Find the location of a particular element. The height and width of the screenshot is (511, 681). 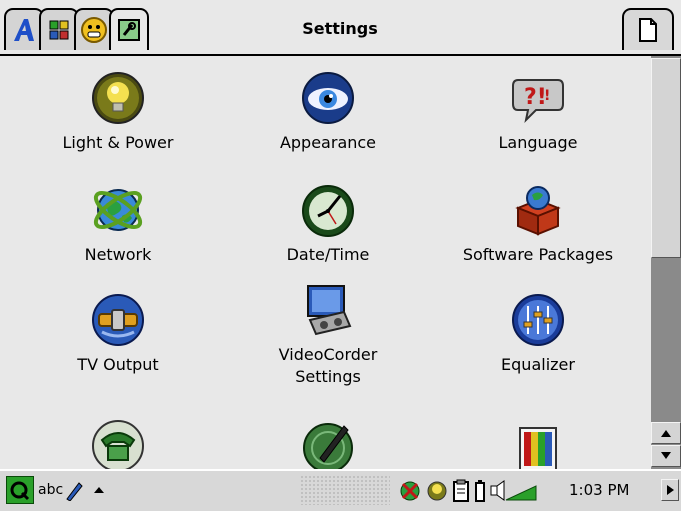

network-item: Network is located at coordinates (118, 224).